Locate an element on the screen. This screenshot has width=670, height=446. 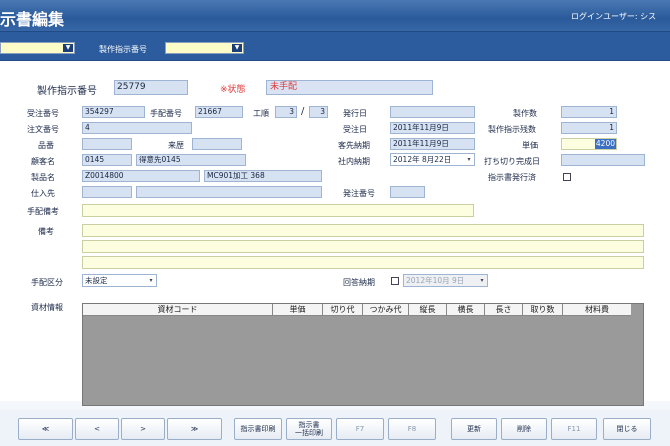
uchikiri-label: 打ち切り完成日 is located at coordinates (512, 161).